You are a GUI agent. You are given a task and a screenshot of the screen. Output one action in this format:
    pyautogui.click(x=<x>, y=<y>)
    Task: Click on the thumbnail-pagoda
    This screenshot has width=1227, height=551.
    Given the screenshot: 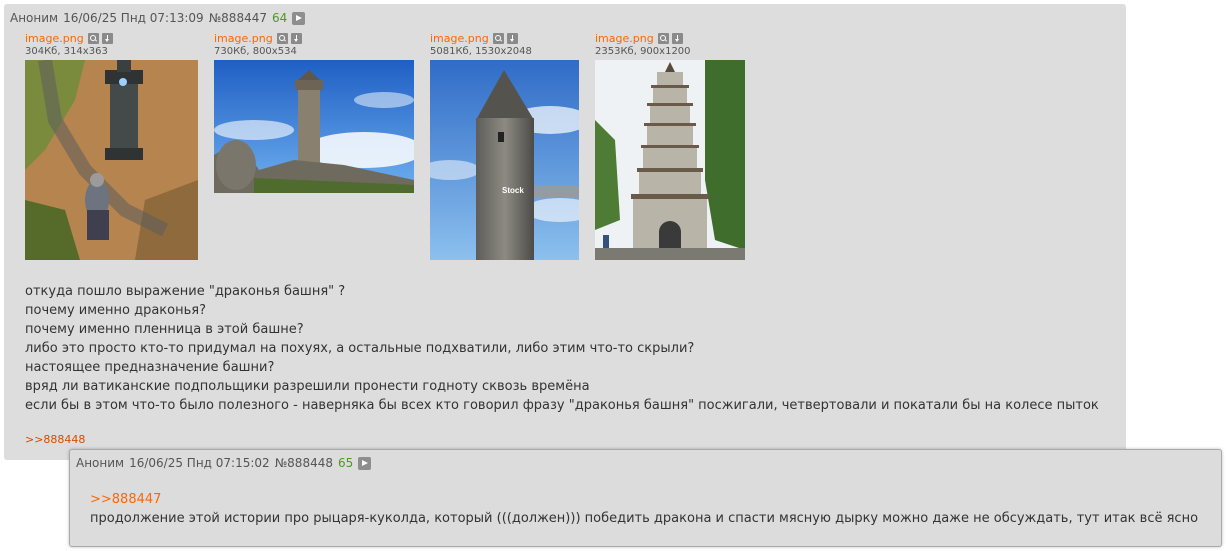 What is the action you would take?
    pyautogui.click(x=670, y=160)
    